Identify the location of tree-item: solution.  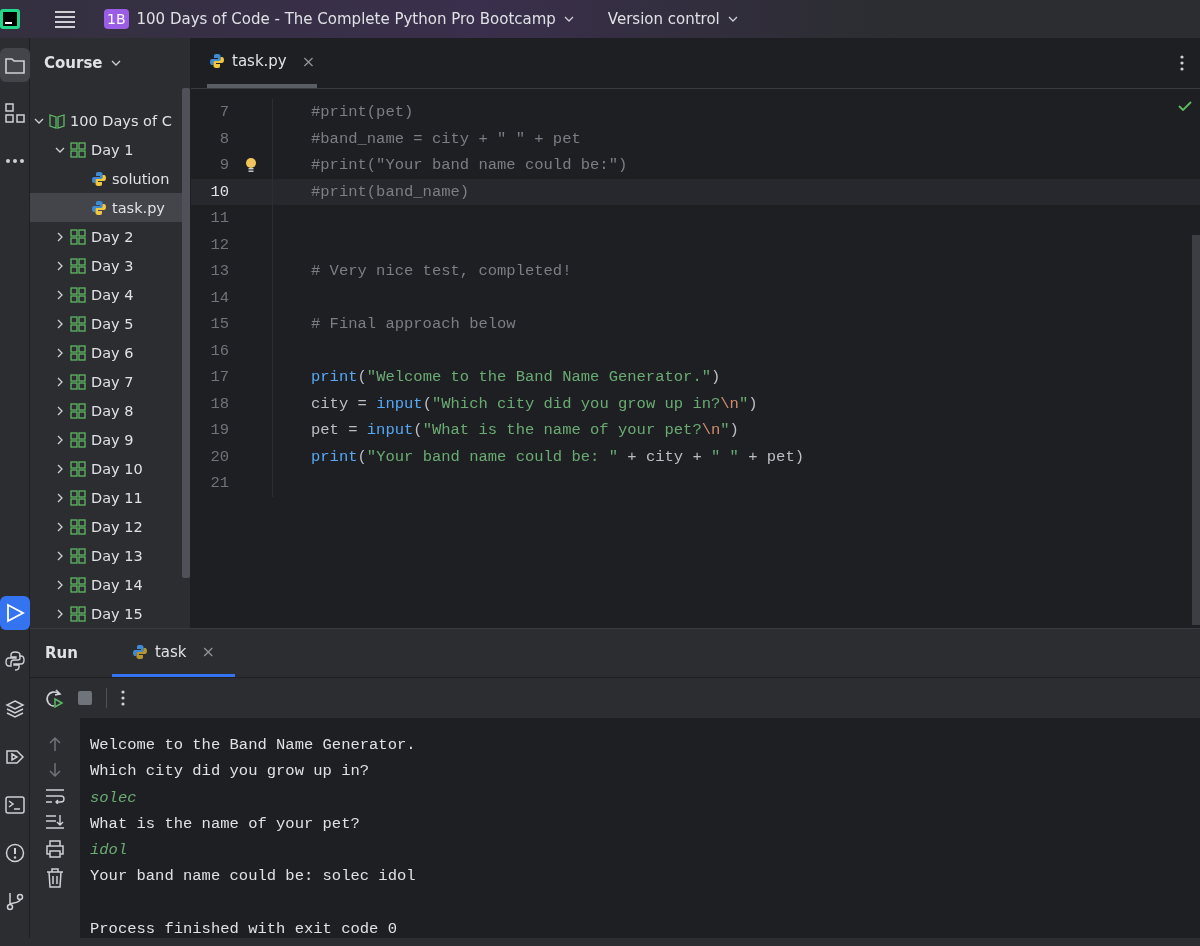
(106, 178).